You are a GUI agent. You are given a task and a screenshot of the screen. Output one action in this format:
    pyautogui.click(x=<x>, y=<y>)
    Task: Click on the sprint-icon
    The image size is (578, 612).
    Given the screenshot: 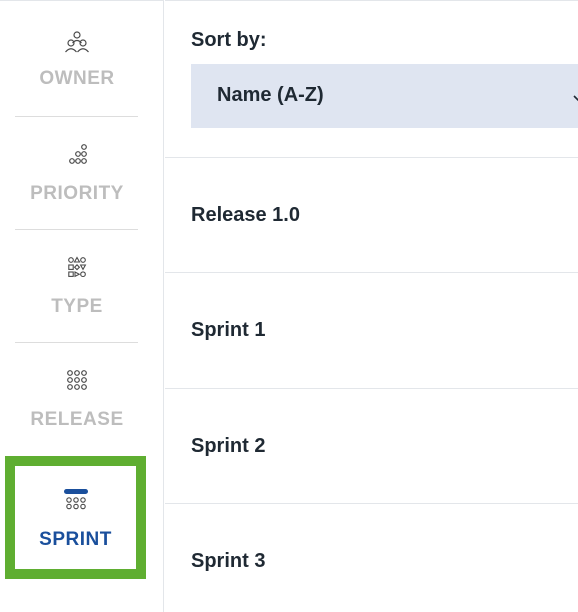 What is the action you would take?
    pyautogui.click(x=76, y=502)
    